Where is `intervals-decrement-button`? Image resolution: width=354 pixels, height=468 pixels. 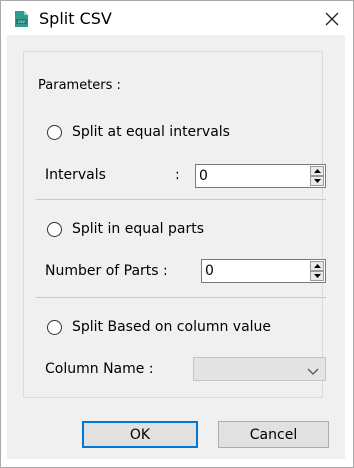
intervals-decrement-button is located at coordinates (317, 181).